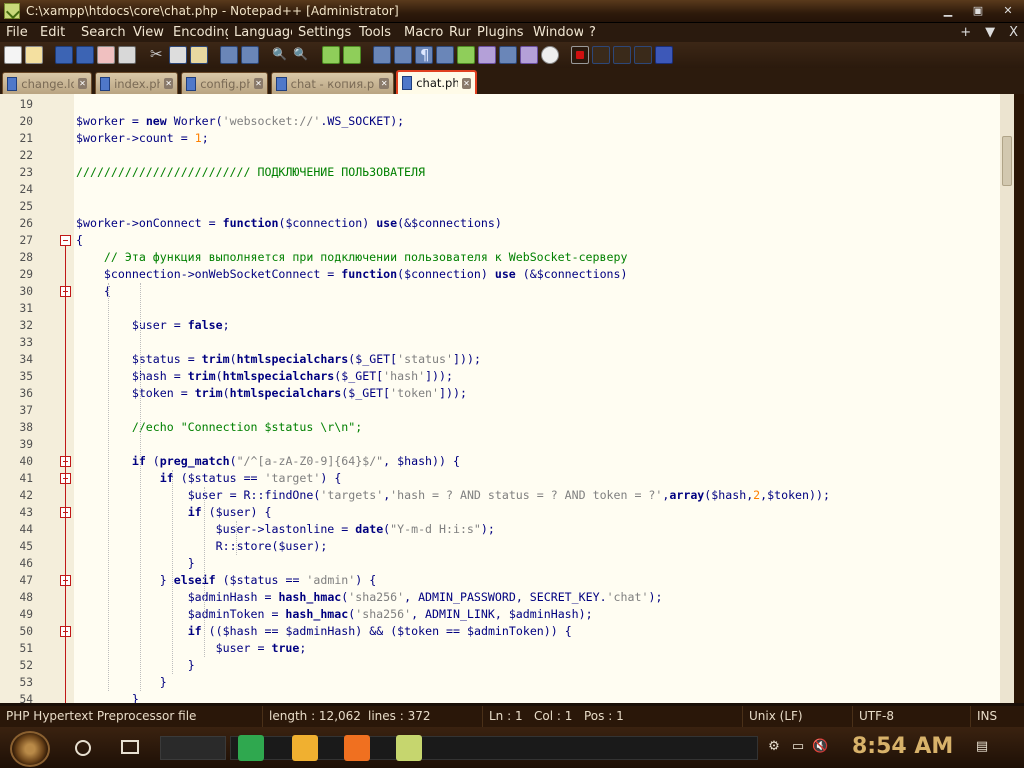 Image resolution: width=1024 pixels, height=768 pixels. Describe the element at coordinates (178, 55) in the screenshot. I see `copy-icon` at that location.